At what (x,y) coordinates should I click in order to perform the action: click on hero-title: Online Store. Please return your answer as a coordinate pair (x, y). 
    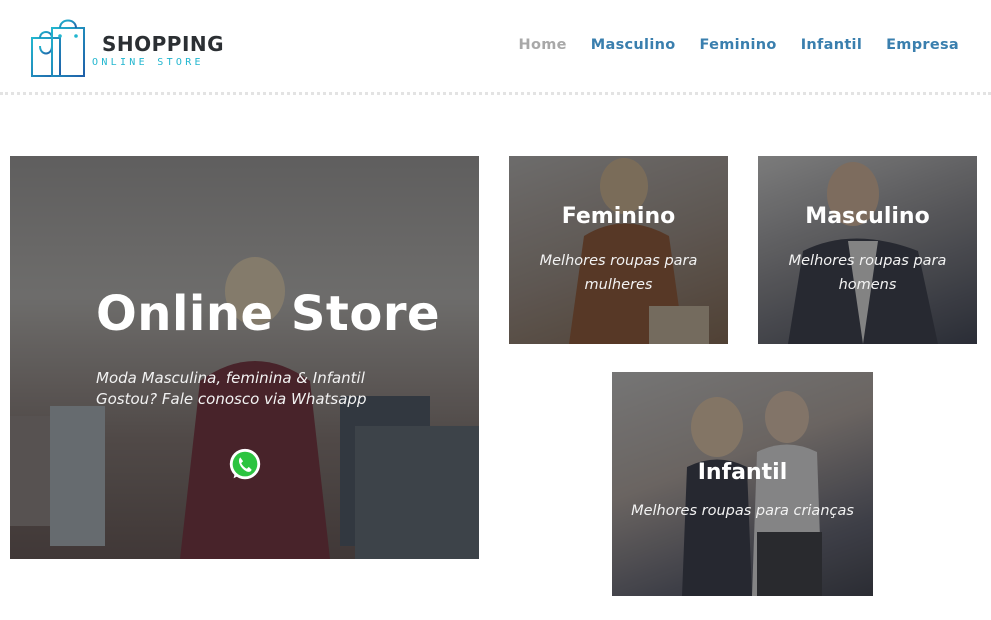
    Looking at the image, I should click on (268, 314).